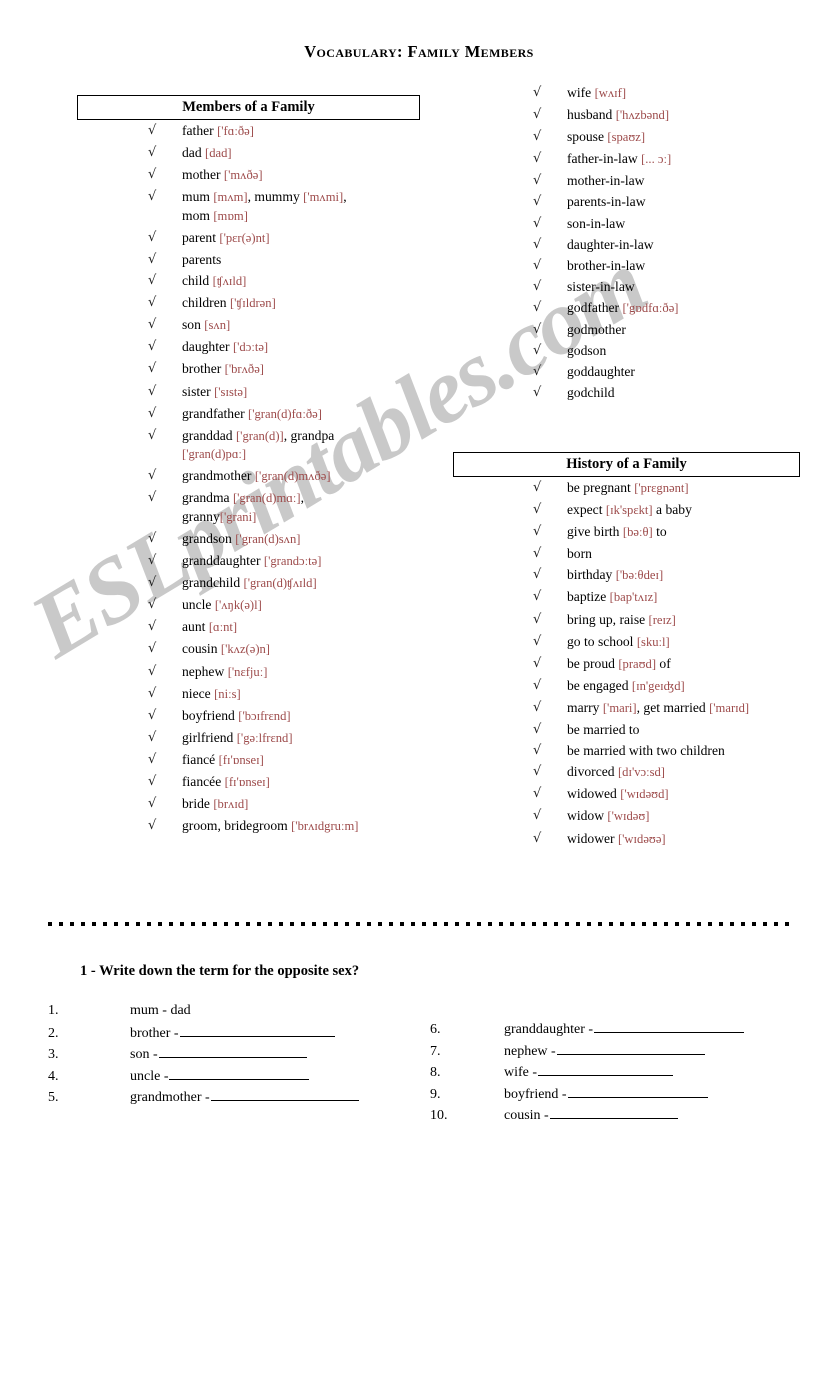 This screenshot has width=838, height=1389. I want to click on vocab-ipa: ['sɪstə], so click(231, 391).